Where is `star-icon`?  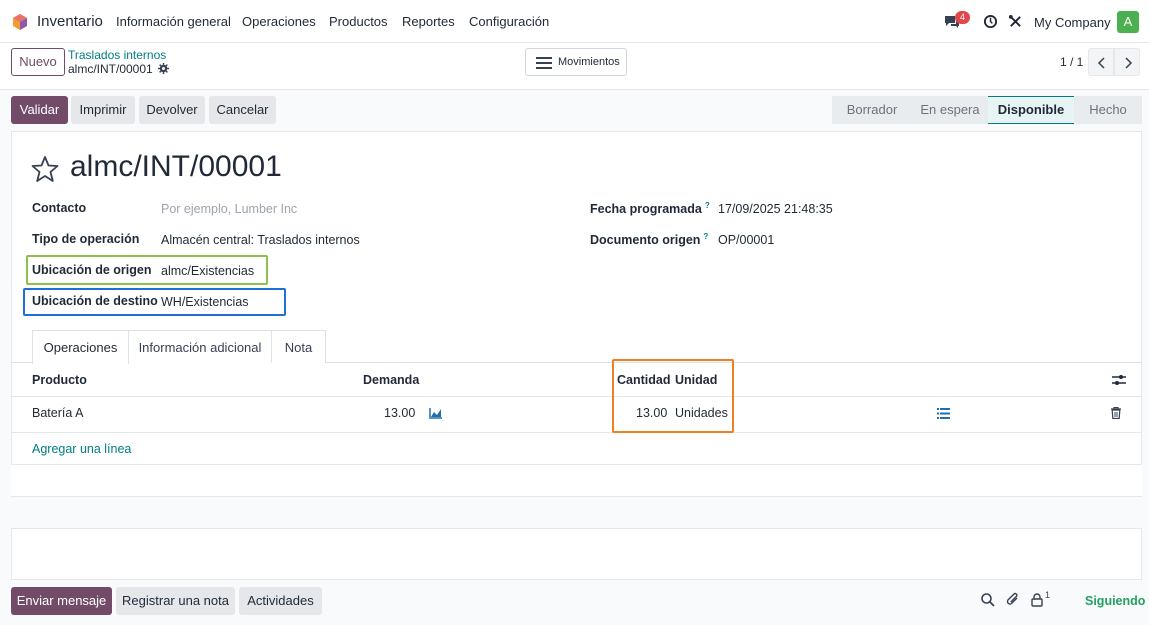 star-icon is located at coordinates (45, 169).